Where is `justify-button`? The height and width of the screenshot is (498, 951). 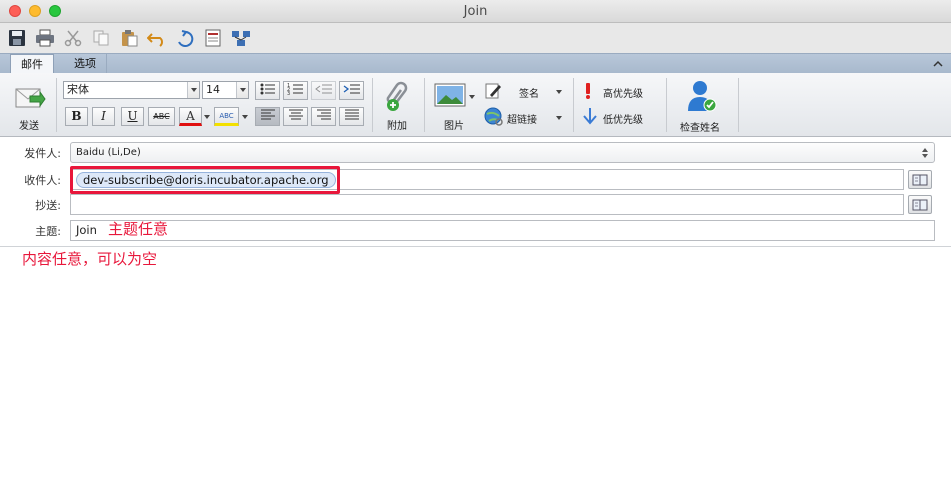
justify-button is located at coordinates (351, 116).